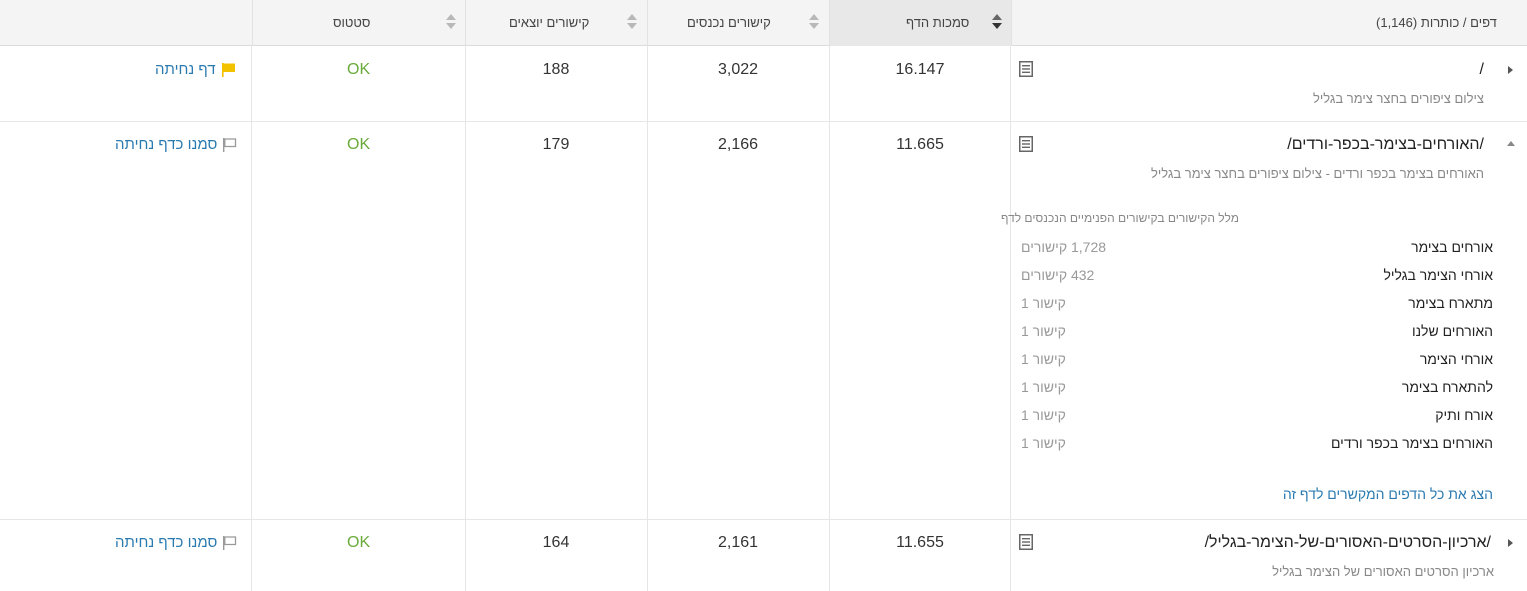 This screenshot has width=1527, height=591. What do you see at coordinates (738, 542) in the screenshot?
I see `incoming-links-value: 2,161` at bounding box center [738, 542].